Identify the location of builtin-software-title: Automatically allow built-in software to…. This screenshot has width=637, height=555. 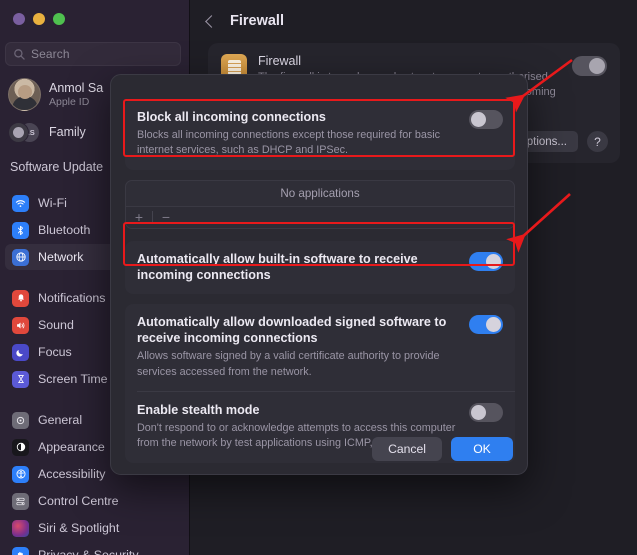
(277, 266).